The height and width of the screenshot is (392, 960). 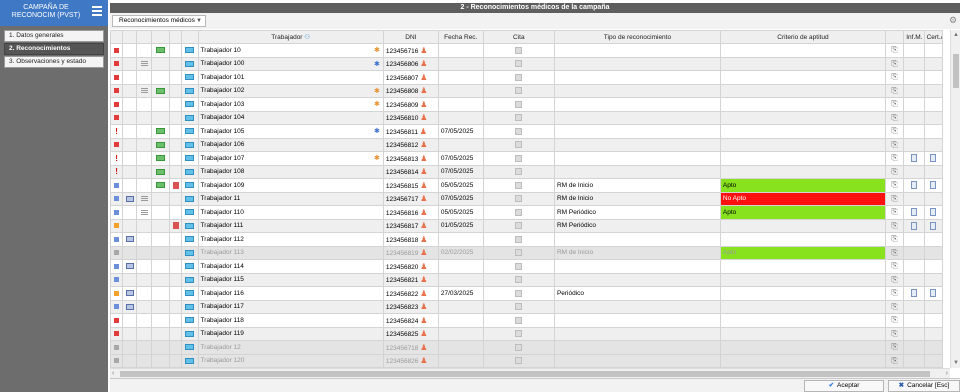 What do you see at coordinates (527, 306) in the screenshot?
I see `table-row: Trabajador 117 123456823 ♟ ⎘` at bounding box center [527, 306].